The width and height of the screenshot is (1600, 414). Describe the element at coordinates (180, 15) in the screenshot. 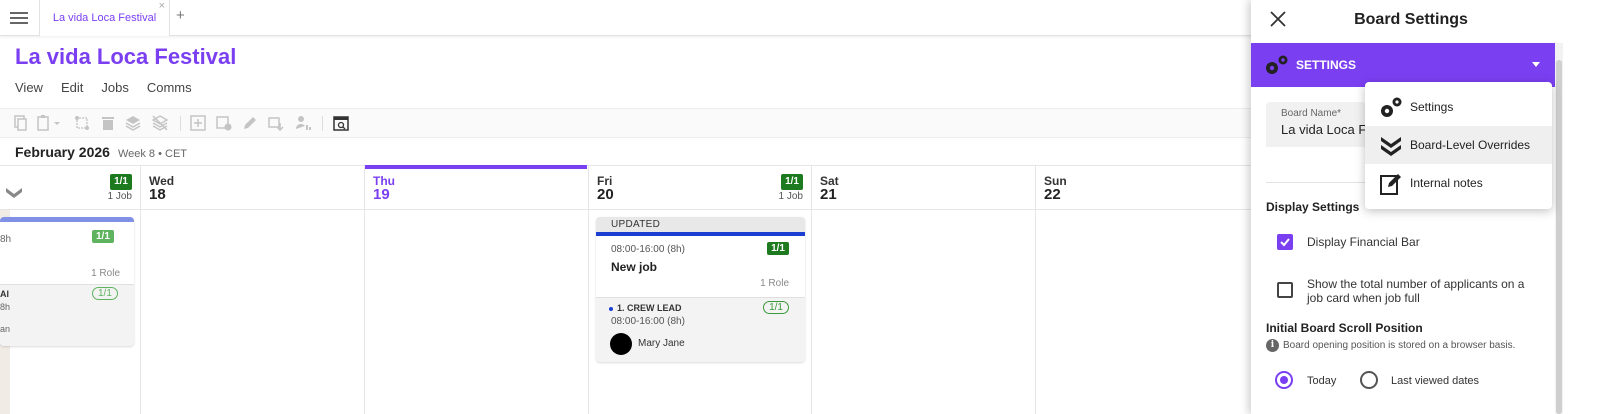

I see `add-tab-button: +` at that location.